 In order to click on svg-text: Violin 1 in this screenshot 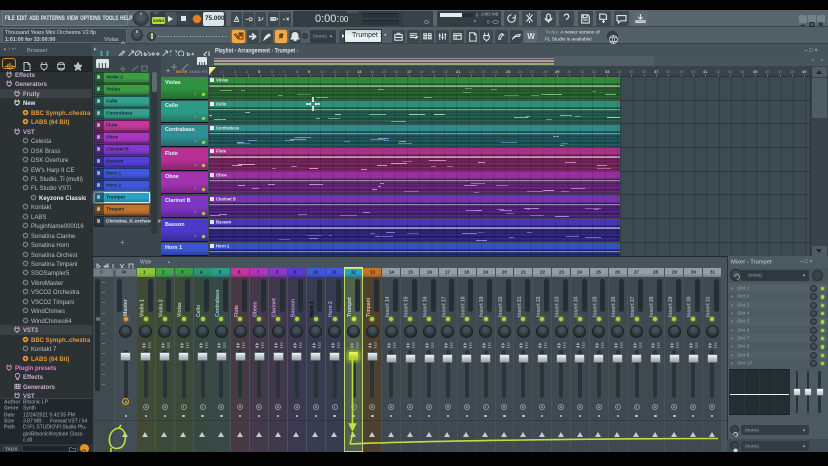, I will do `click(143, 308)`.